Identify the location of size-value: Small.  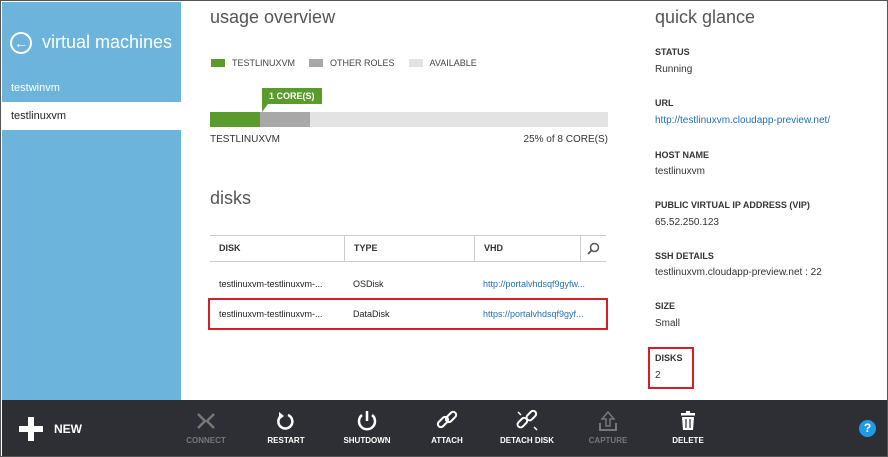
(668, 323).